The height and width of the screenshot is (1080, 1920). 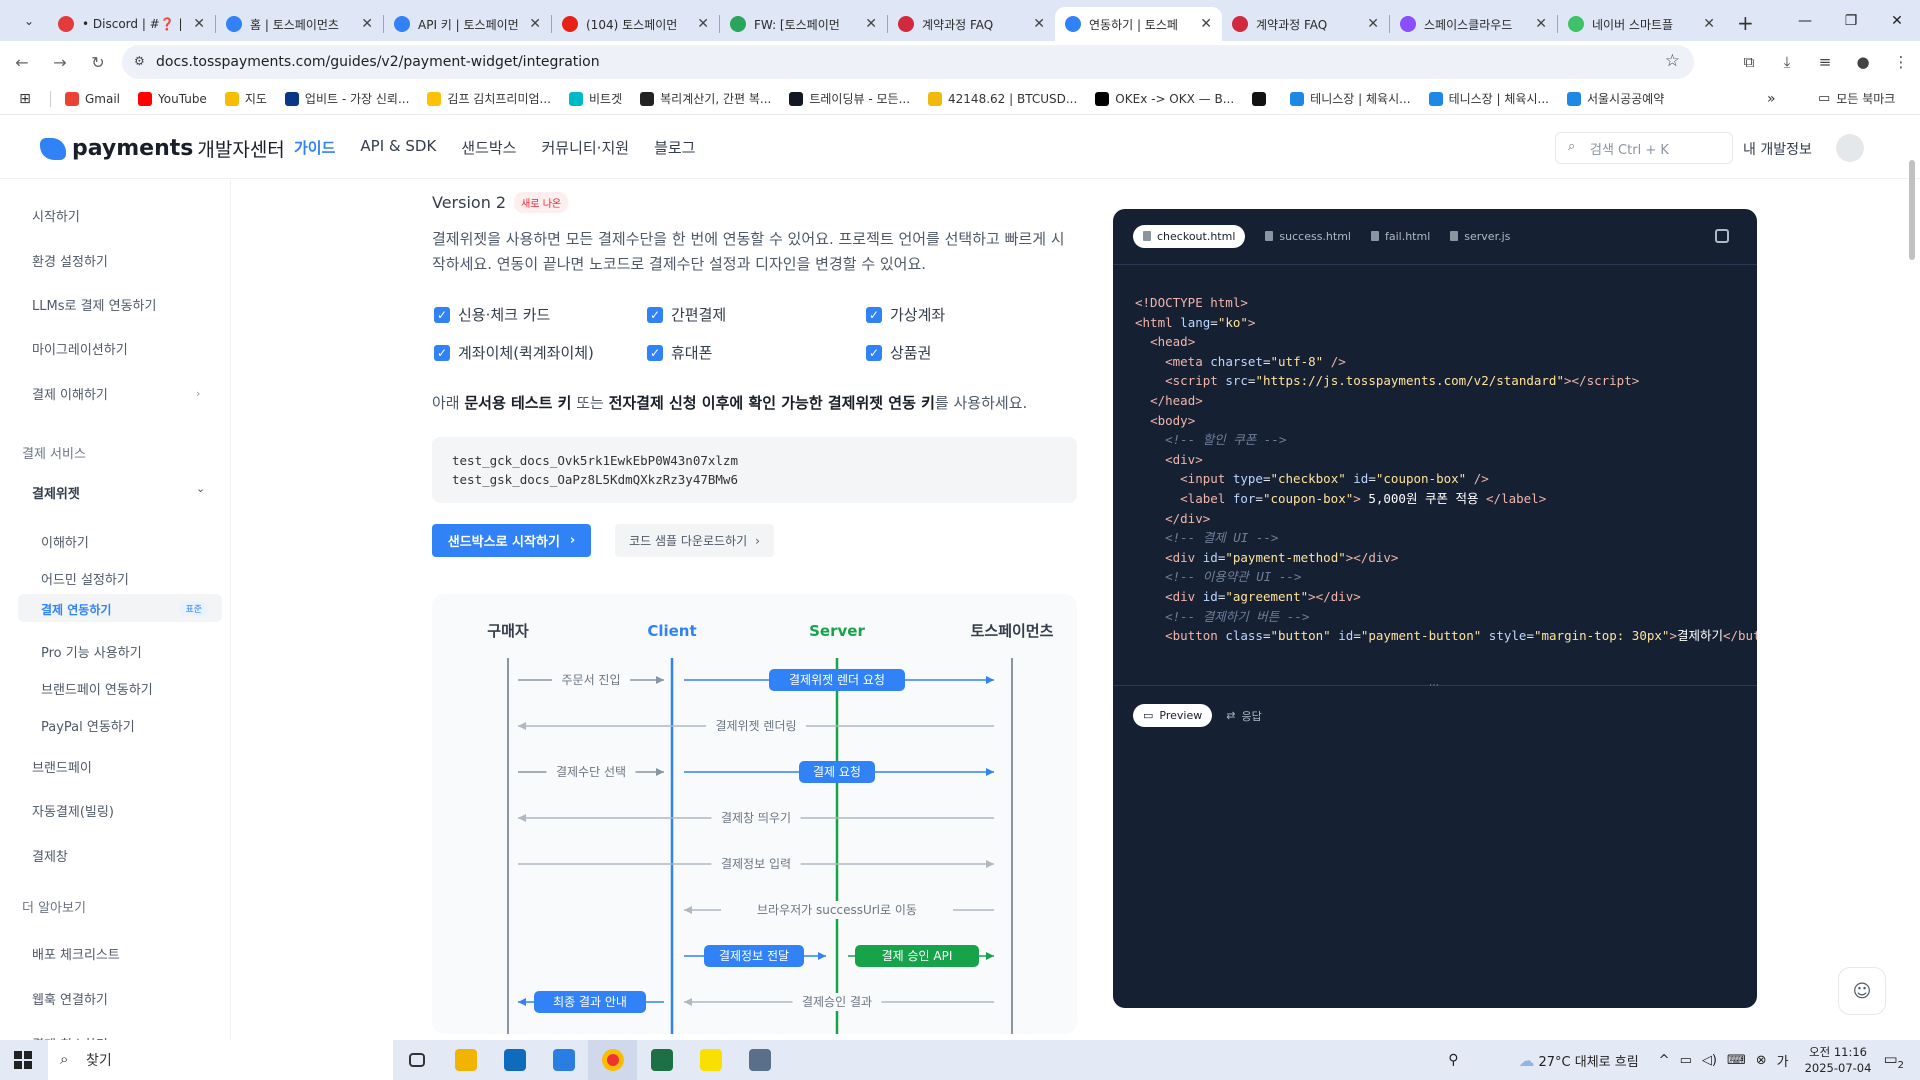 What do you see at coordinates (905, 314) in the screenshot?
I see `payment-method-checkbox: ✓ 가상계좌` at bounding box center [905, 314].